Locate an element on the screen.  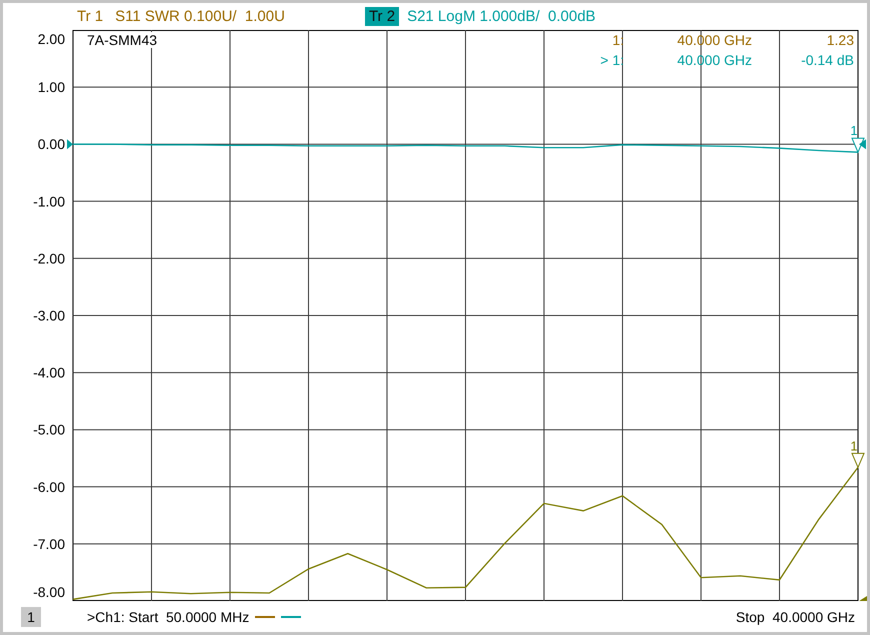
trace-tab: Tr 2 is located at coordinates (382, 16).